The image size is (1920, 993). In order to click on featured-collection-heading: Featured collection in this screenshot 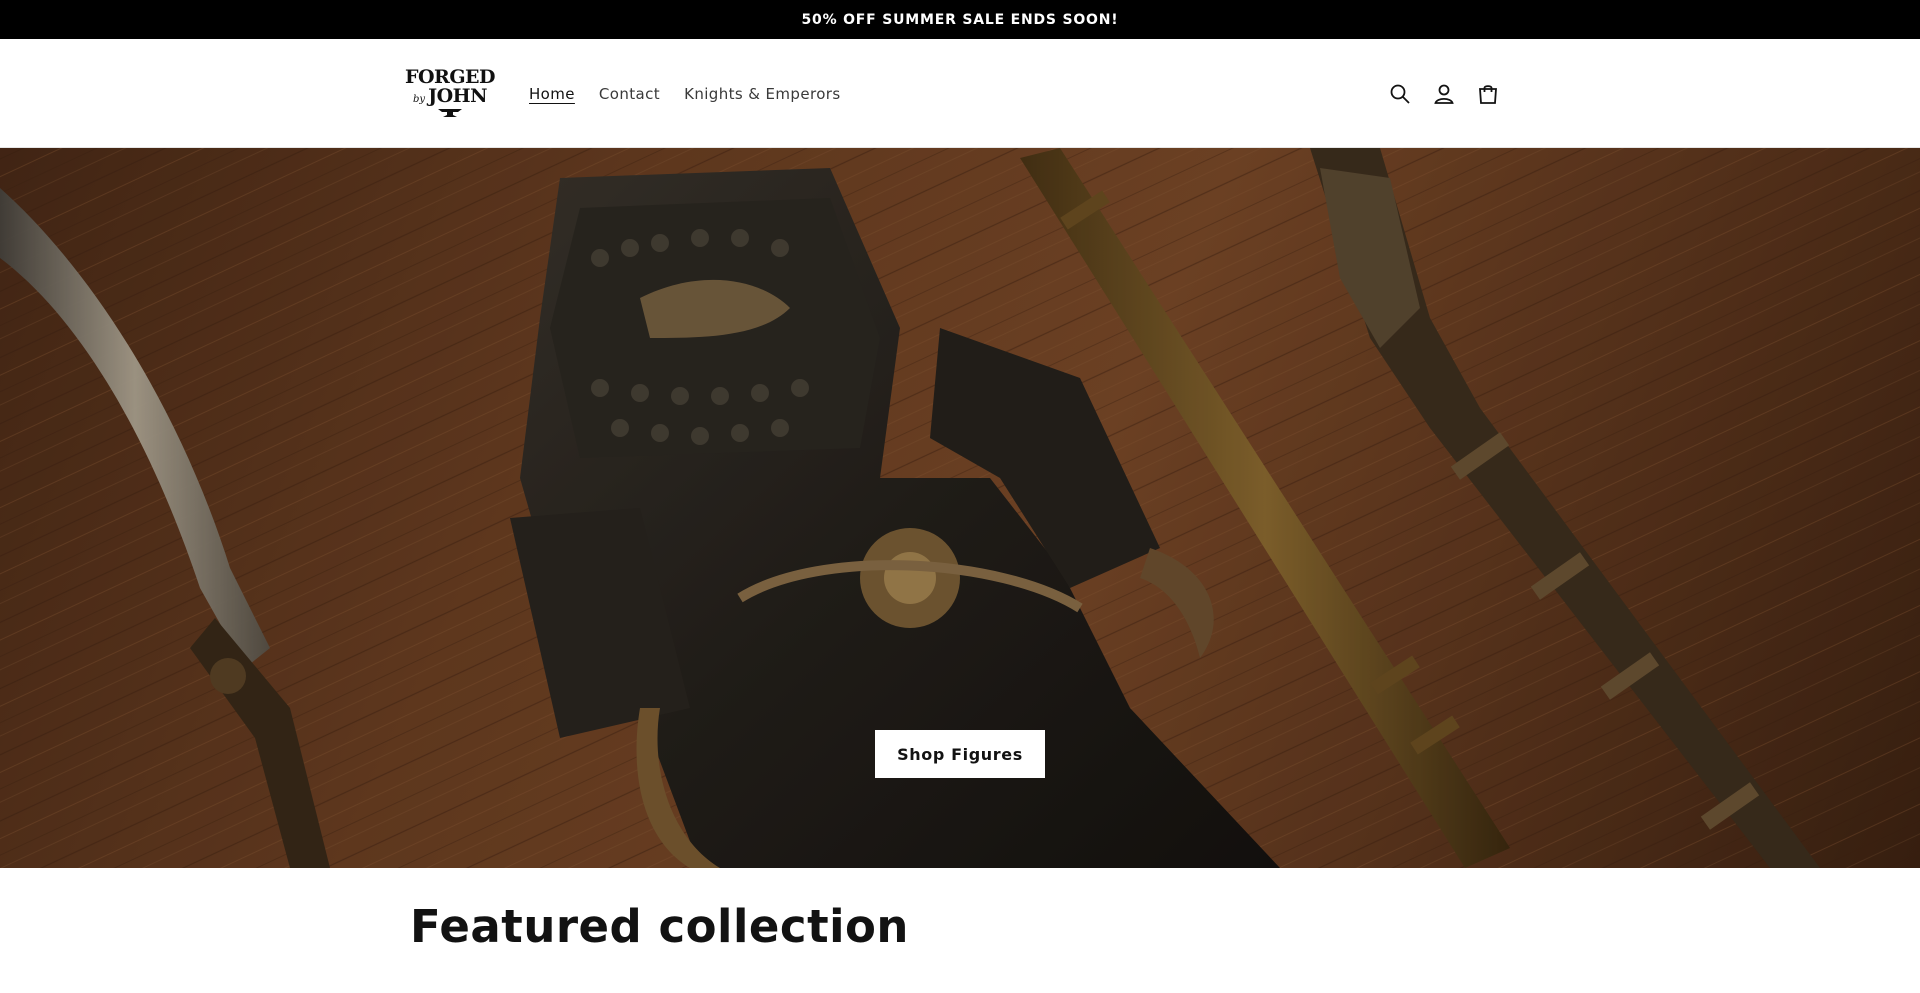, I will do `click(659, 926)`.